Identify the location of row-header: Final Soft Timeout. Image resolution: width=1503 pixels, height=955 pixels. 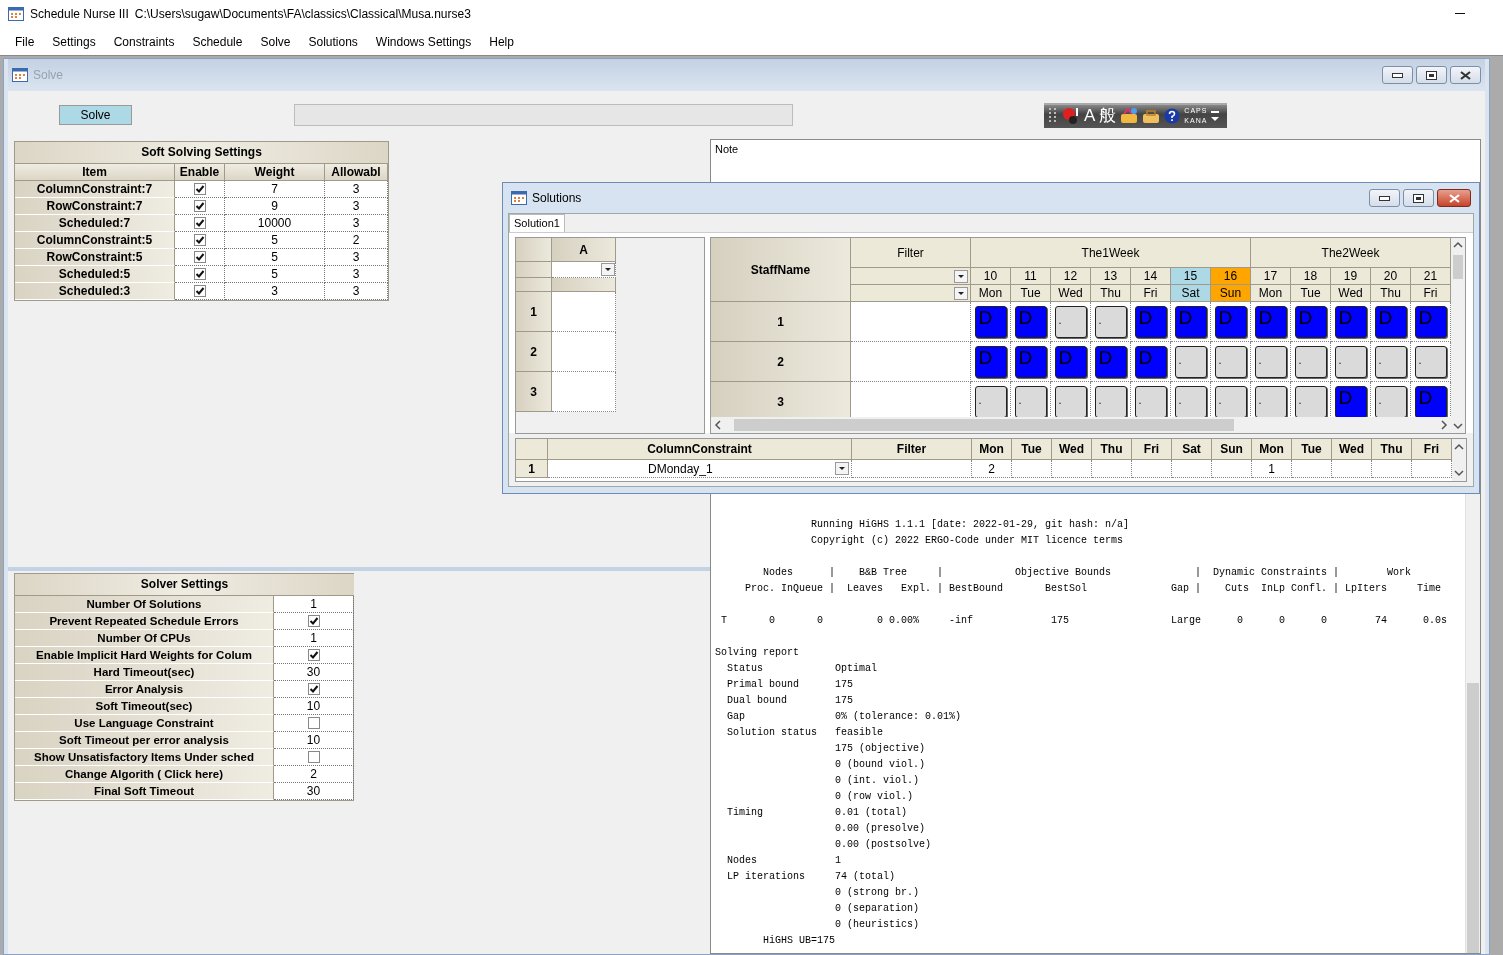
(144, 791).